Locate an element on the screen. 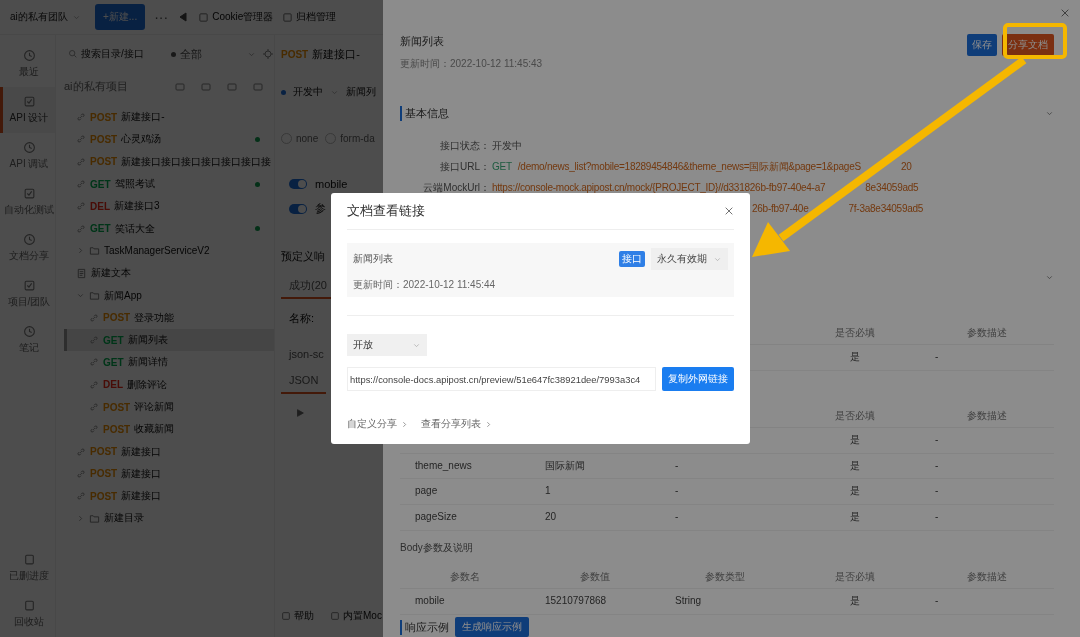  table-cell: 20 is located at coordinates (595, 517).